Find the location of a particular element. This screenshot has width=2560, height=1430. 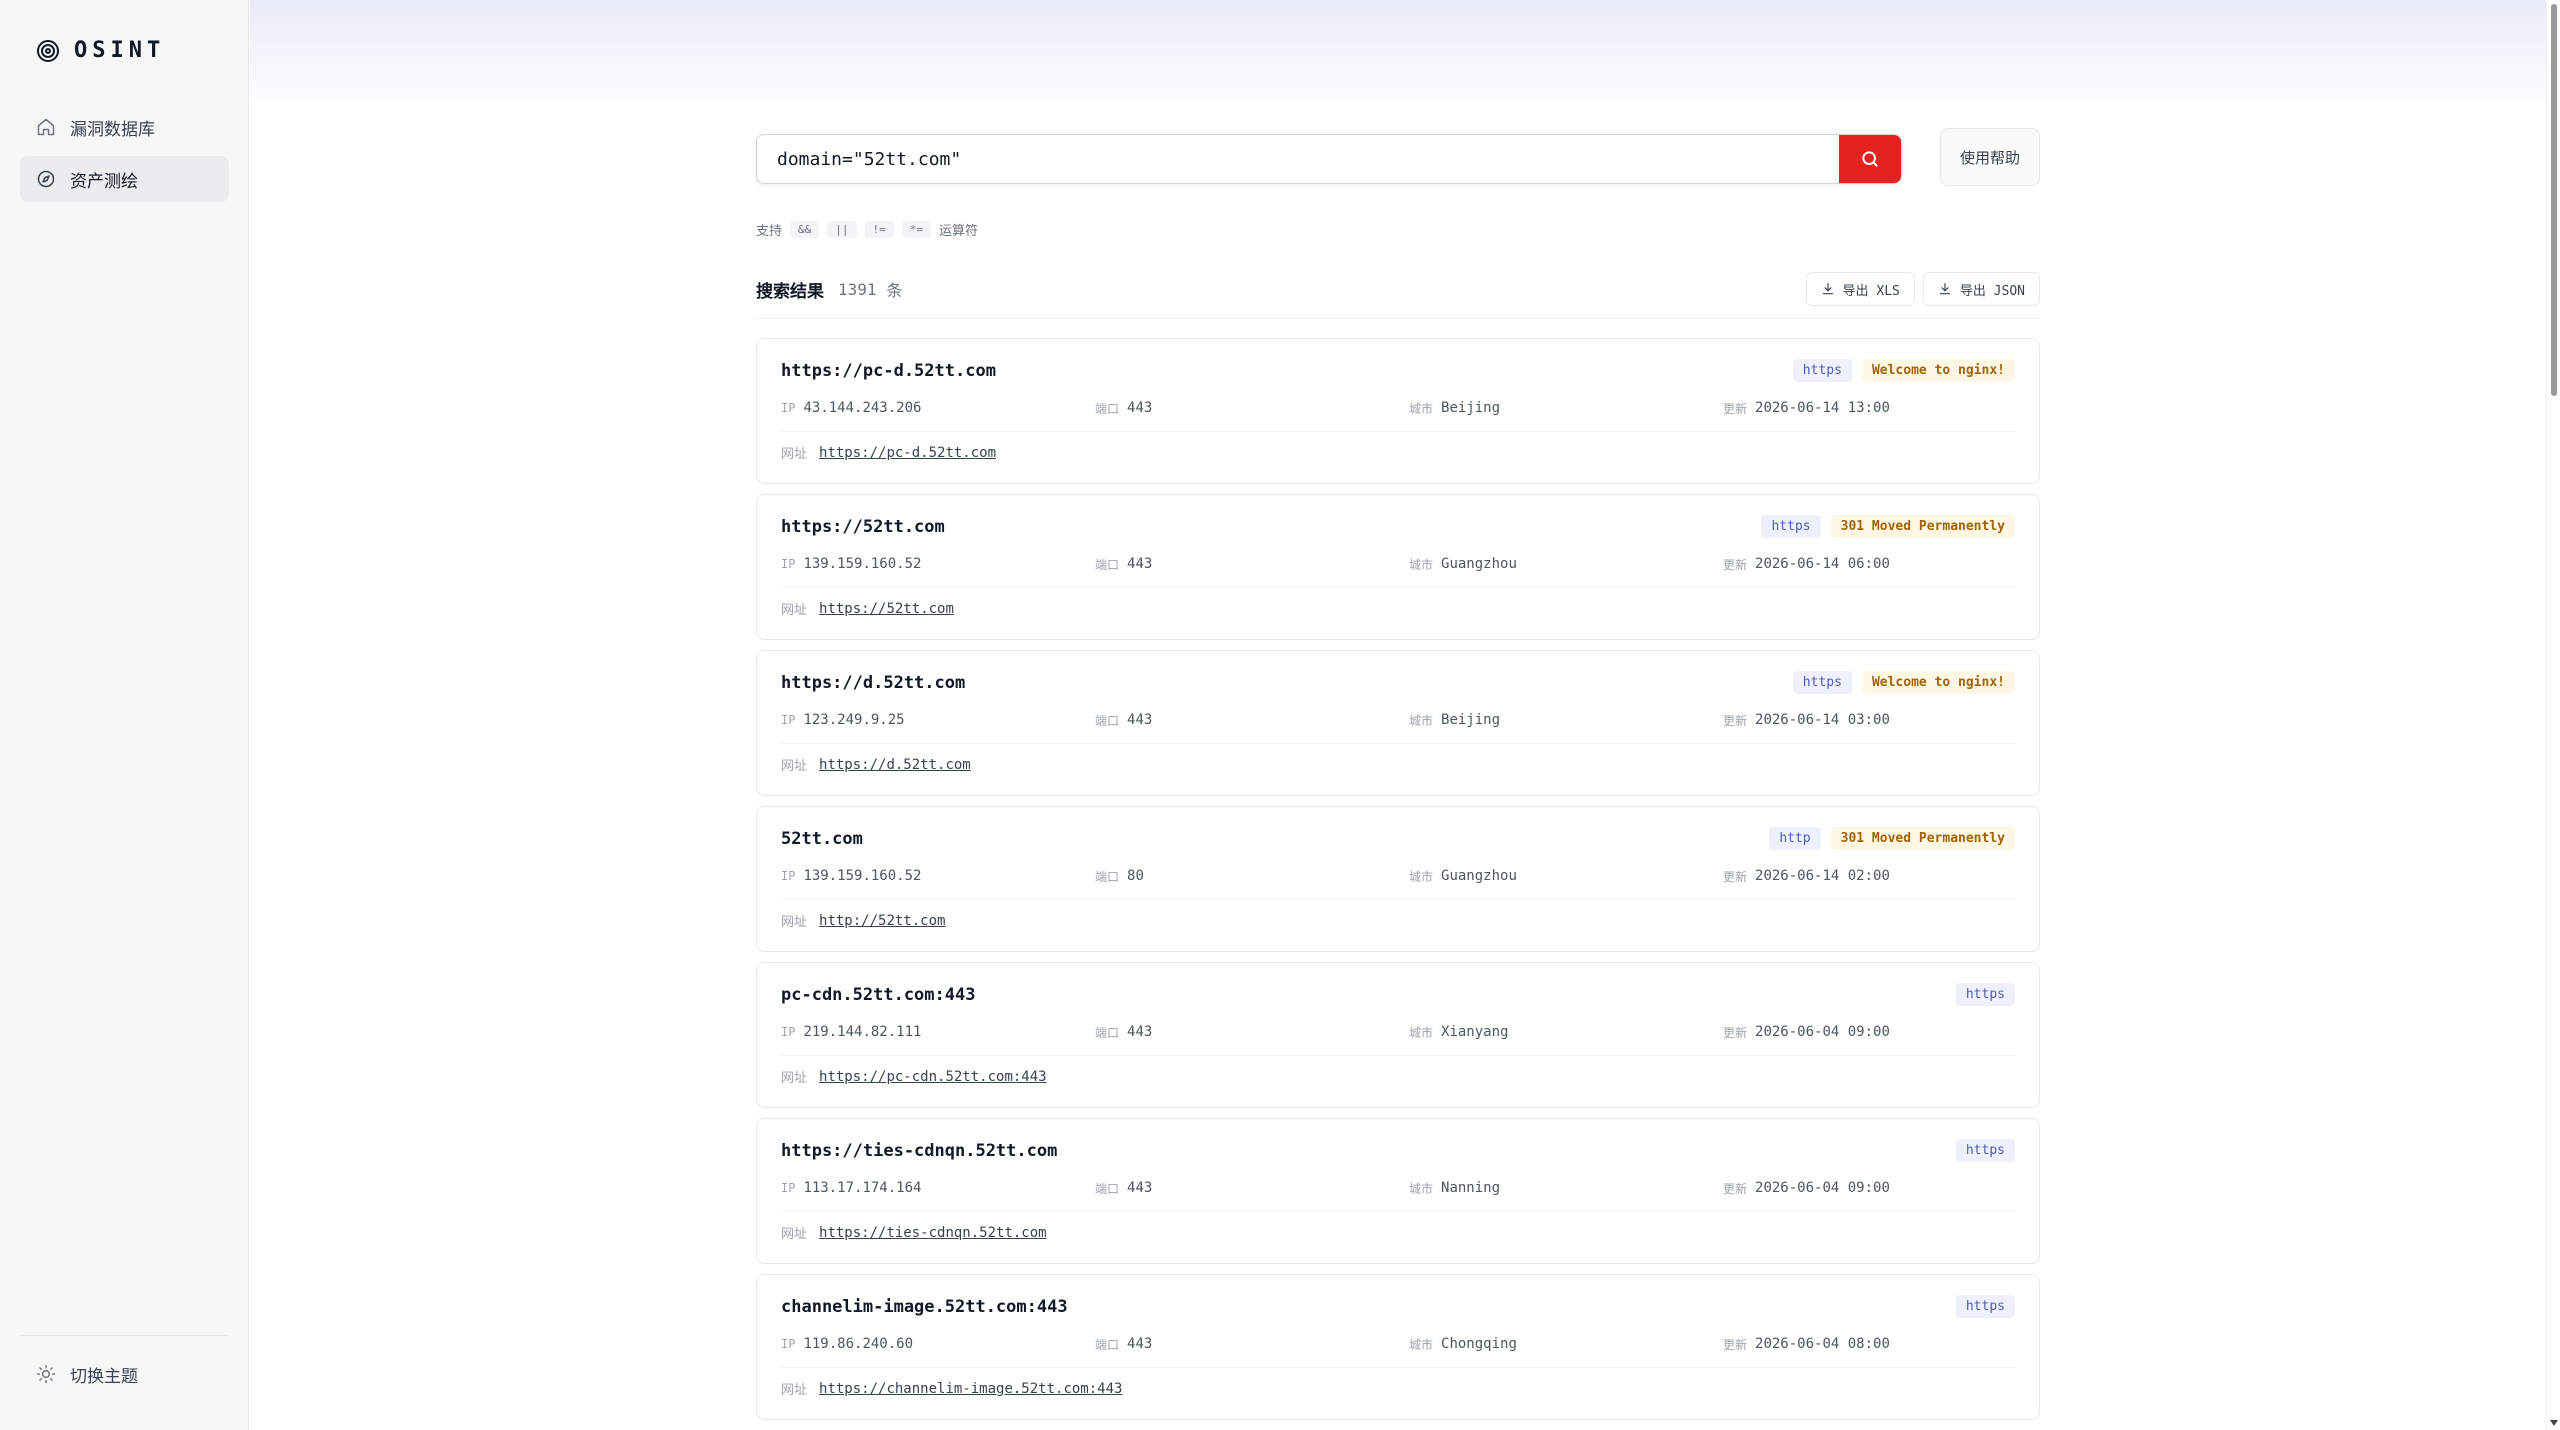

result-url-link: https://d.52tt.com is located at coordinates (895, 765).